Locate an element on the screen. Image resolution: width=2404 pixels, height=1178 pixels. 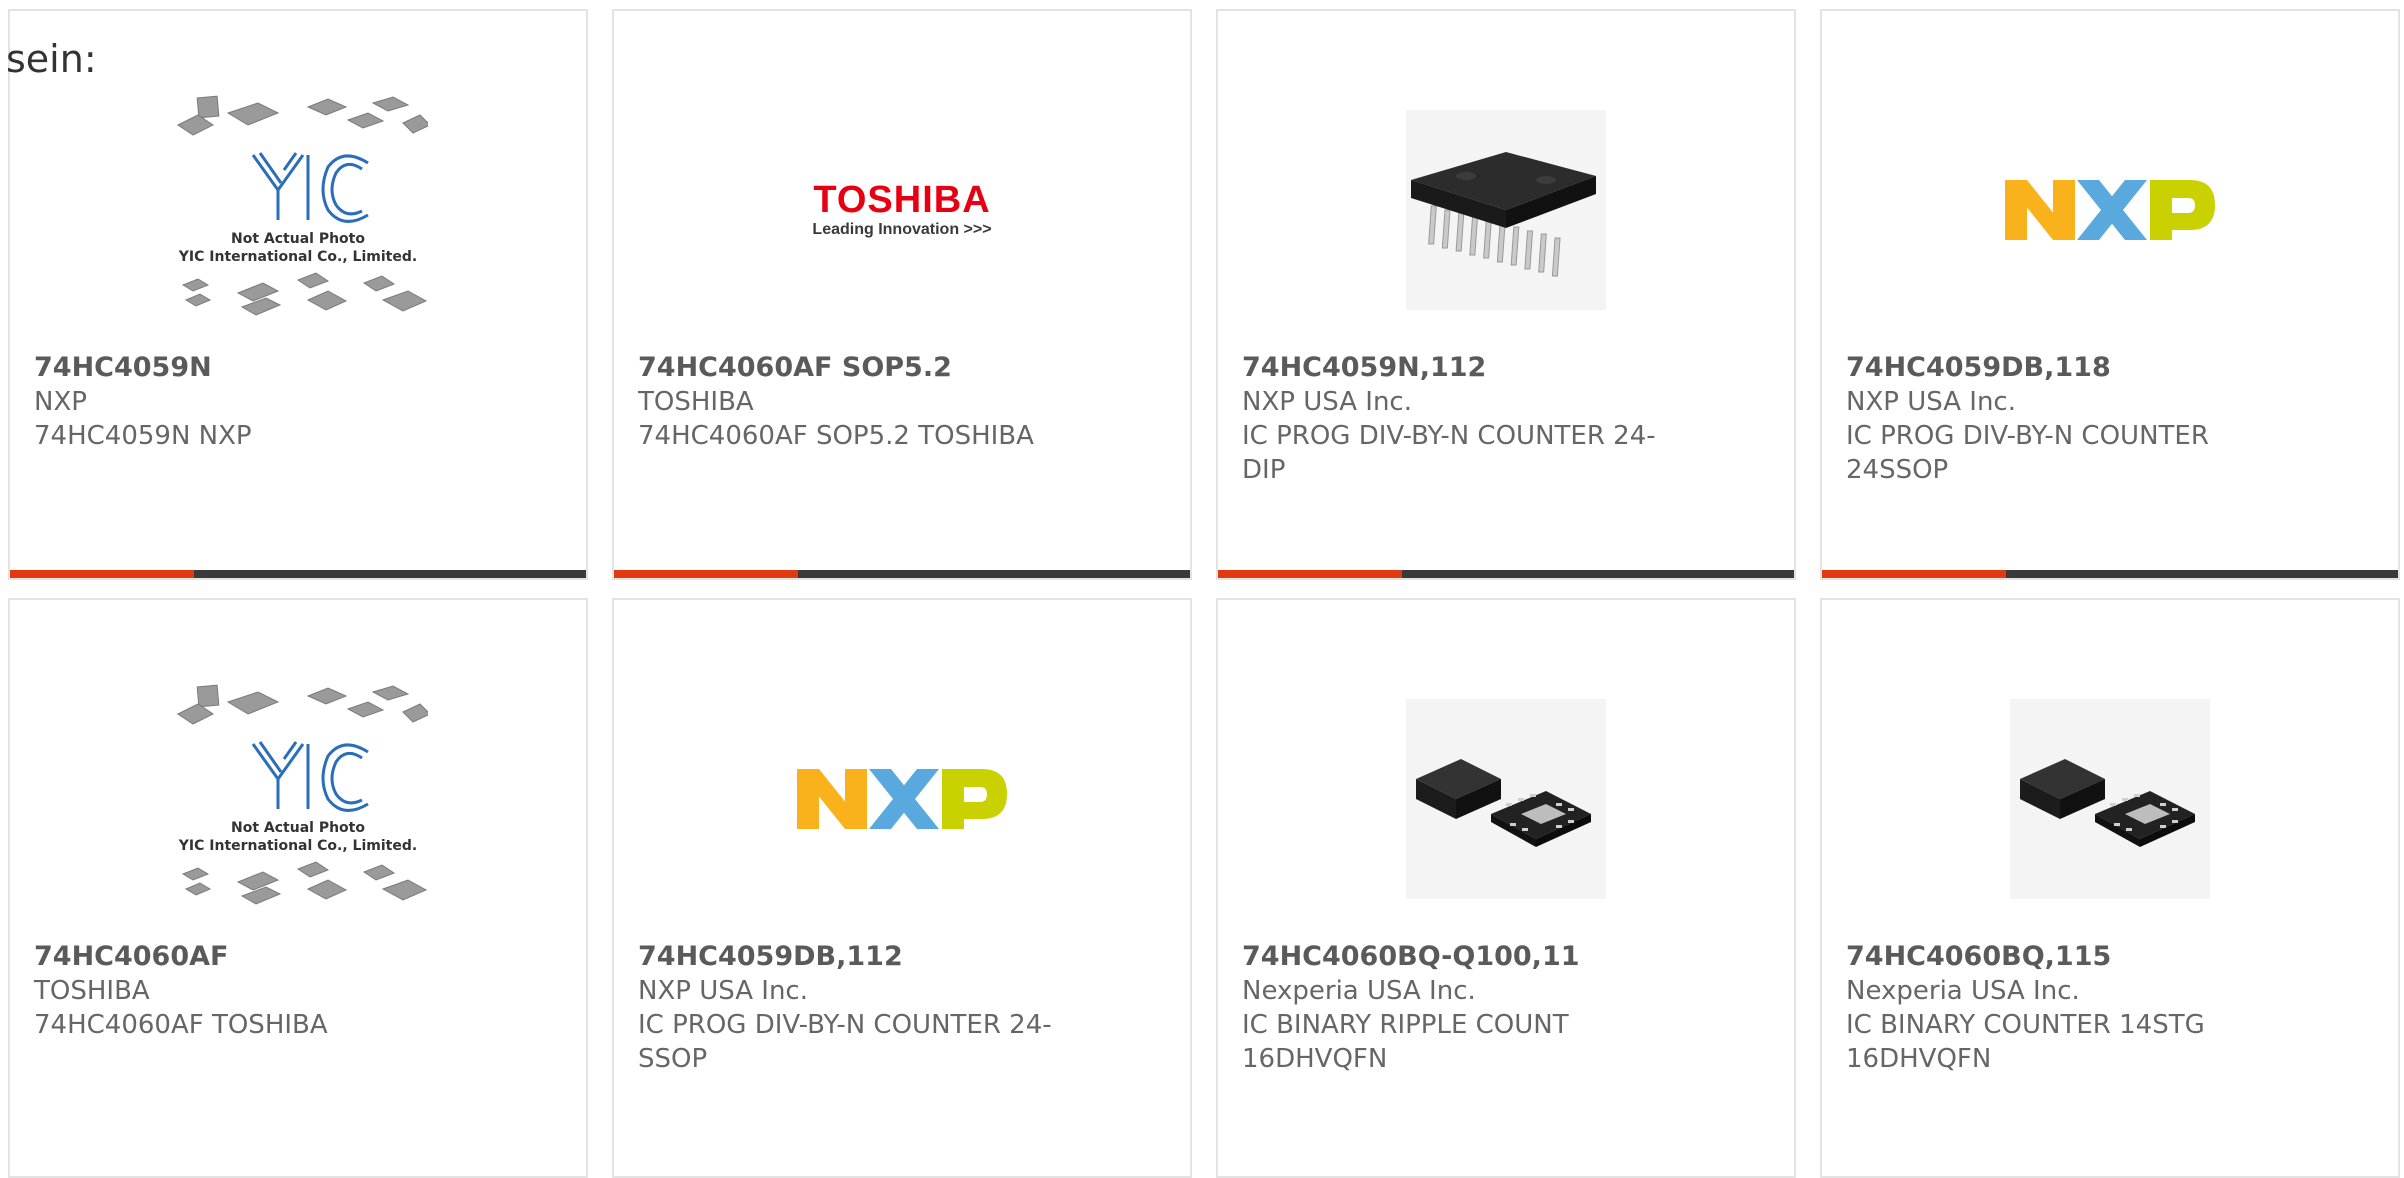
description: IC PROG DIV-BY-N COUNTER 24SSOP is located at coordinates (2027, 453).